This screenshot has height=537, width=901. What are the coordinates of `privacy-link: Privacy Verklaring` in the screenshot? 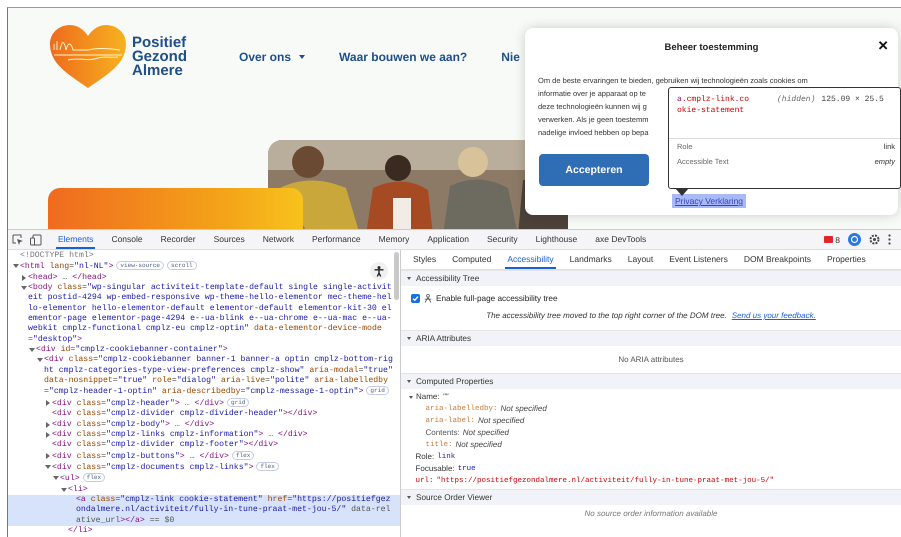 It's located at (709, 201).